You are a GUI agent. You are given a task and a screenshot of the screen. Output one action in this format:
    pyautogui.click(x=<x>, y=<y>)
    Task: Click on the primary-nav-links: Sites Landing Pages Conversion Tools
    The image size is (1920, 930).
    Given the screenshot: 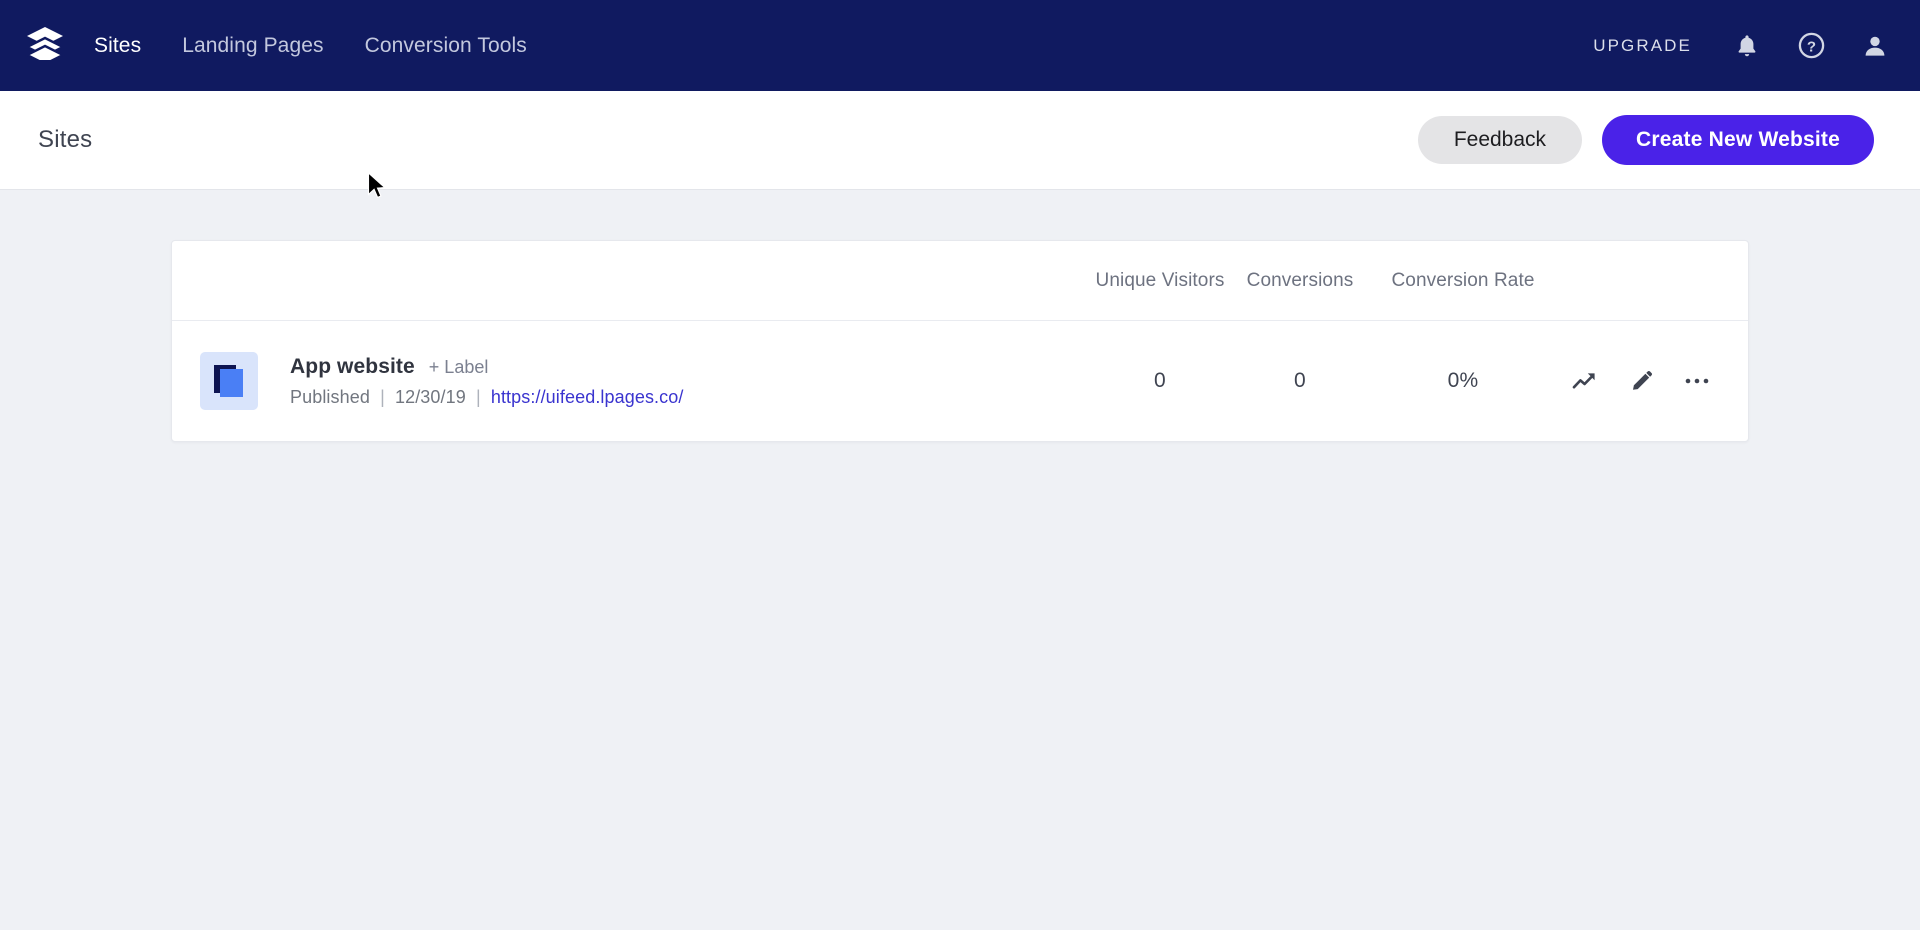 What is the action you would take?
    pyautogui.click(x=310, y=46)
    